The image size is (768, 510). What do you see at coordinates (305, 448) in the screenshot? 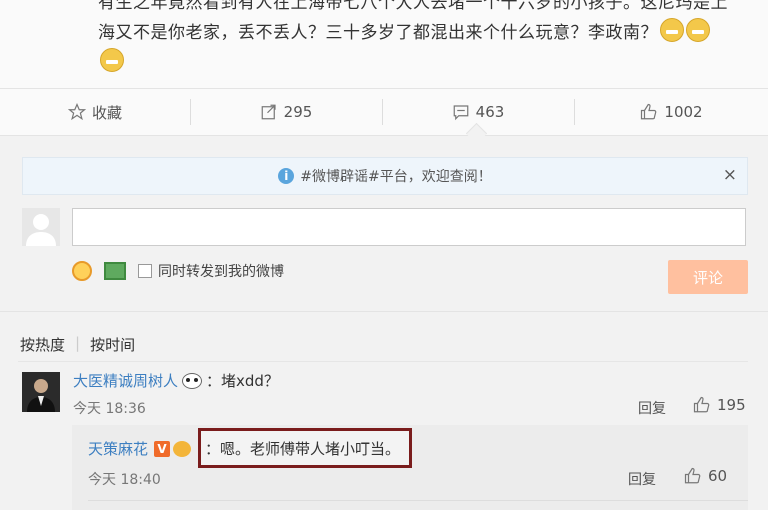
I see `highlighted-reply-text: ：嗯。老师傅带人堵小叮当。` at bounding box center [305, 448].